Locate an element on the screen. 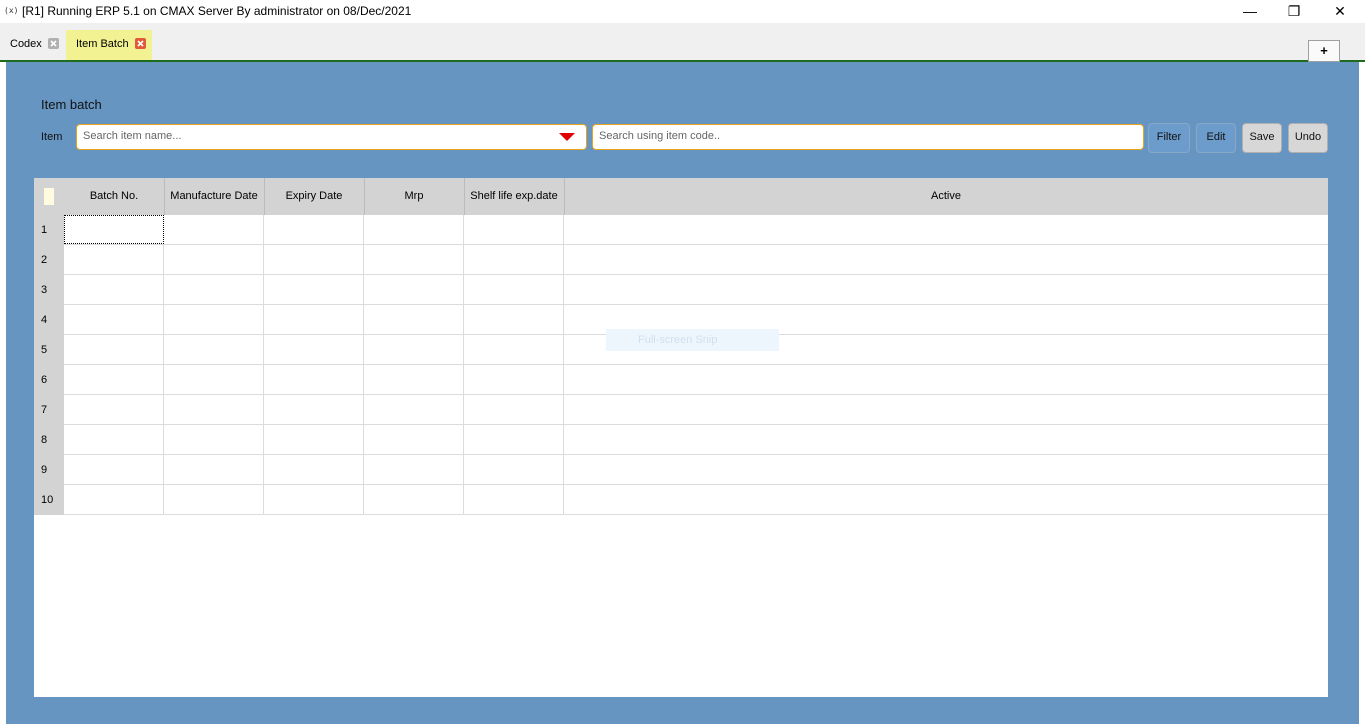 The height and width of the screenshot is (724, 1365). table-row: 3 is located at coordinates (681, 290).